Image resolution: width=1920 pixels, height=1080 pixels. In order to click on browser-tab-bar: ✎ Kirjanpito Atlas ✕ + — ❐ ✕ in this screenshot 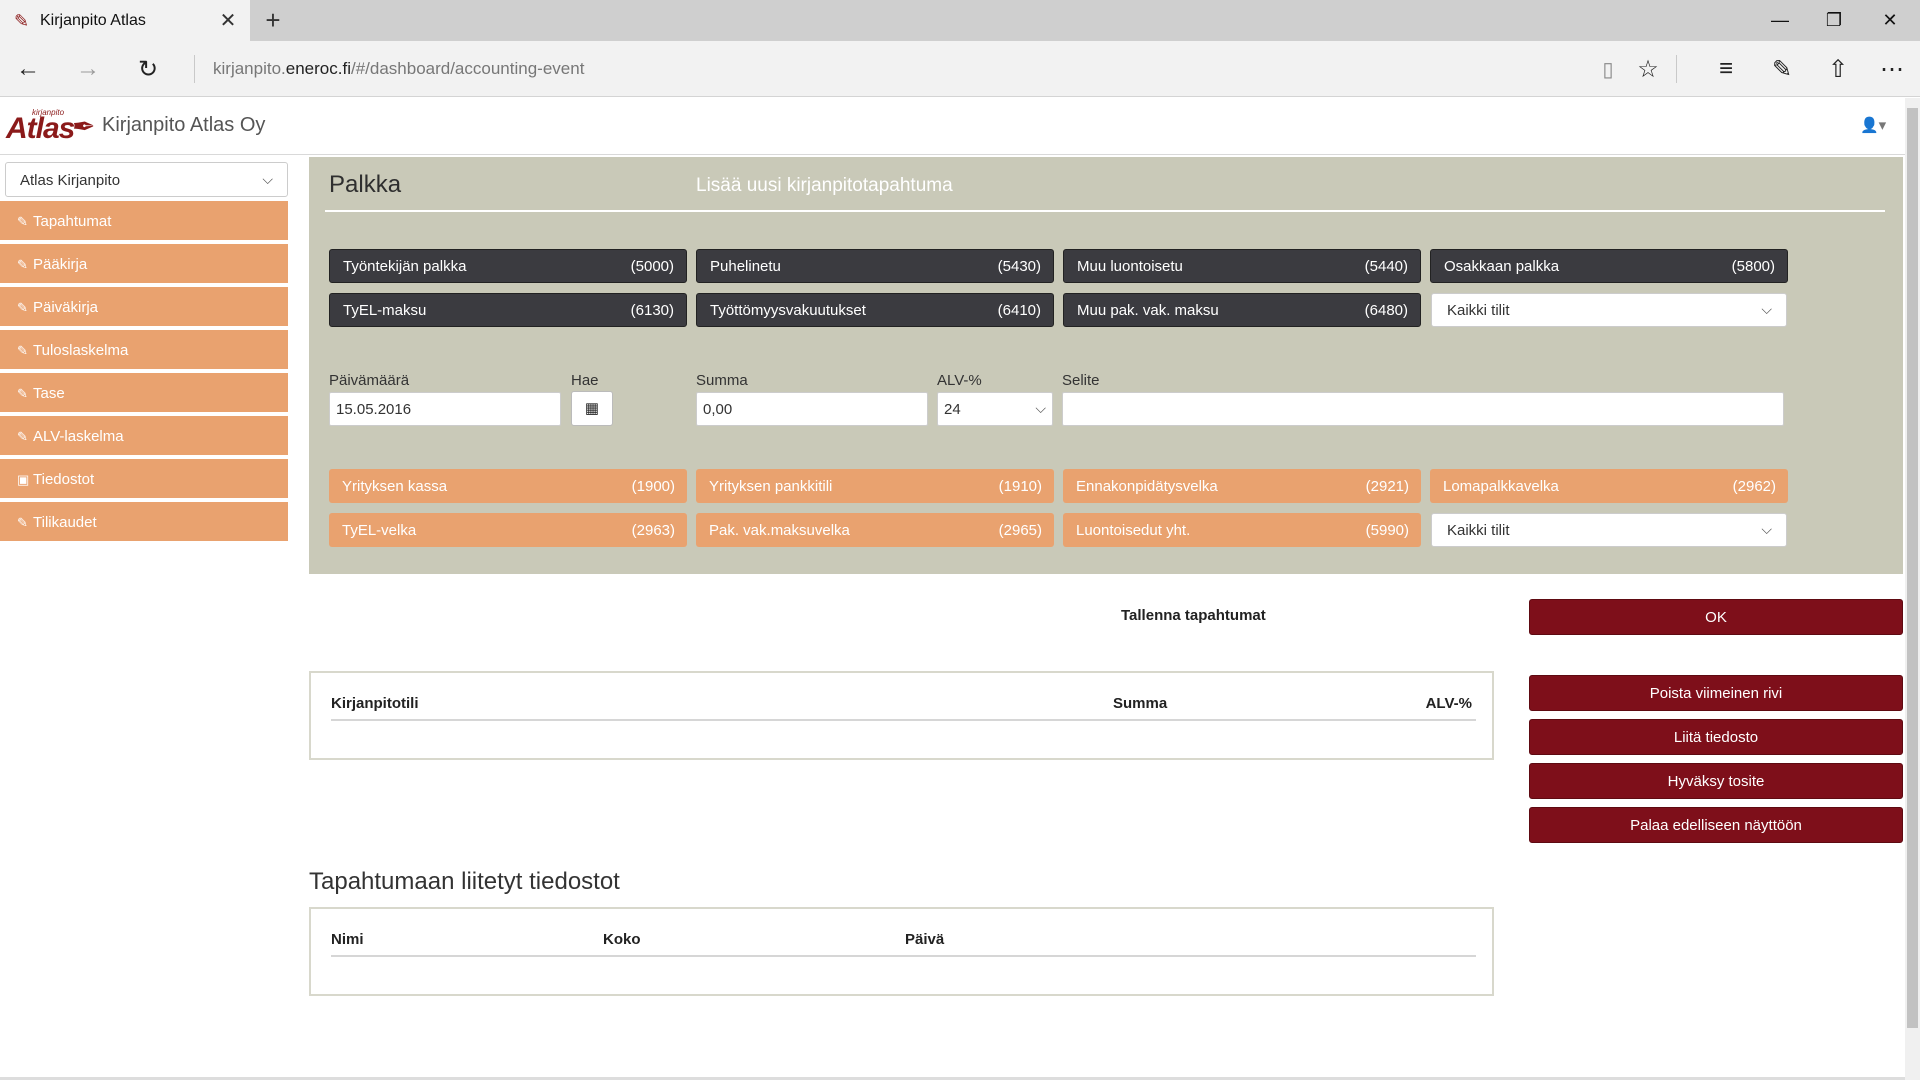, I will do `click(960, 20)`.